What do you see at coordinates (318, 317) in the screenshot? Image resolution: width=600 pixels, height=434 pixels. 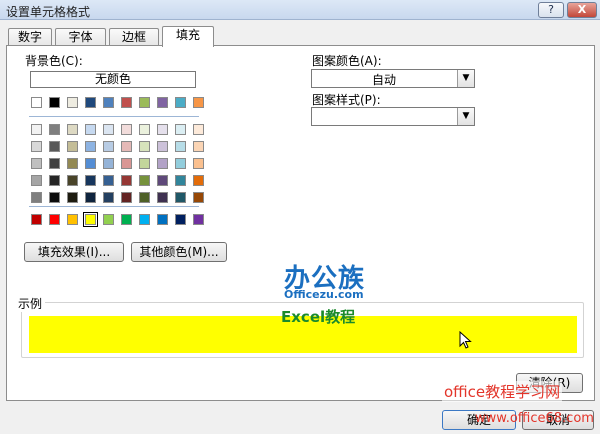 I see `watermark-course: Excel教程` at bounding box center [318, 317].